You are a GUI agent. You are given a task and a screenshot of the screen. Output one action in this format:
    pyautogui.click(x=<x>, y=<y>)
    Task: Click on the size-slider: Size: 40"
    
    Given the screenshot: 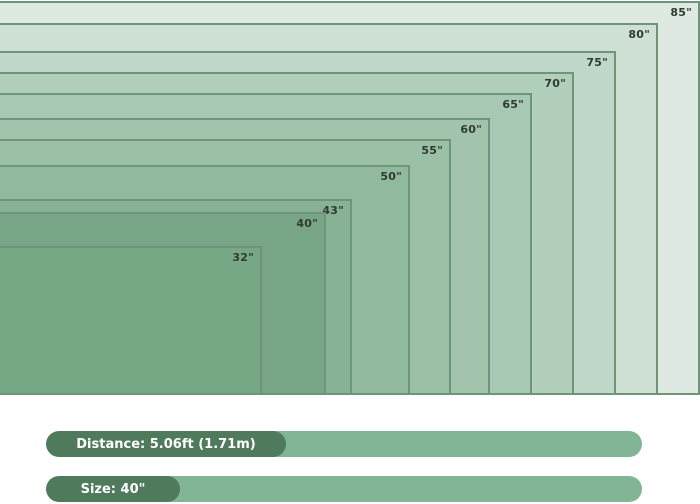 What is the action you would take?
    pyautogui.click(x=344, y=489)
    